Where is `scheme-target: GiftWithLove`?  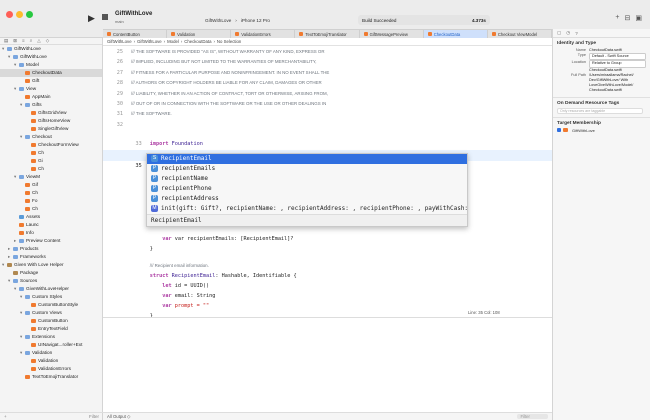
scheme-target: GiftWithLove is located at coordinates (218, 20).